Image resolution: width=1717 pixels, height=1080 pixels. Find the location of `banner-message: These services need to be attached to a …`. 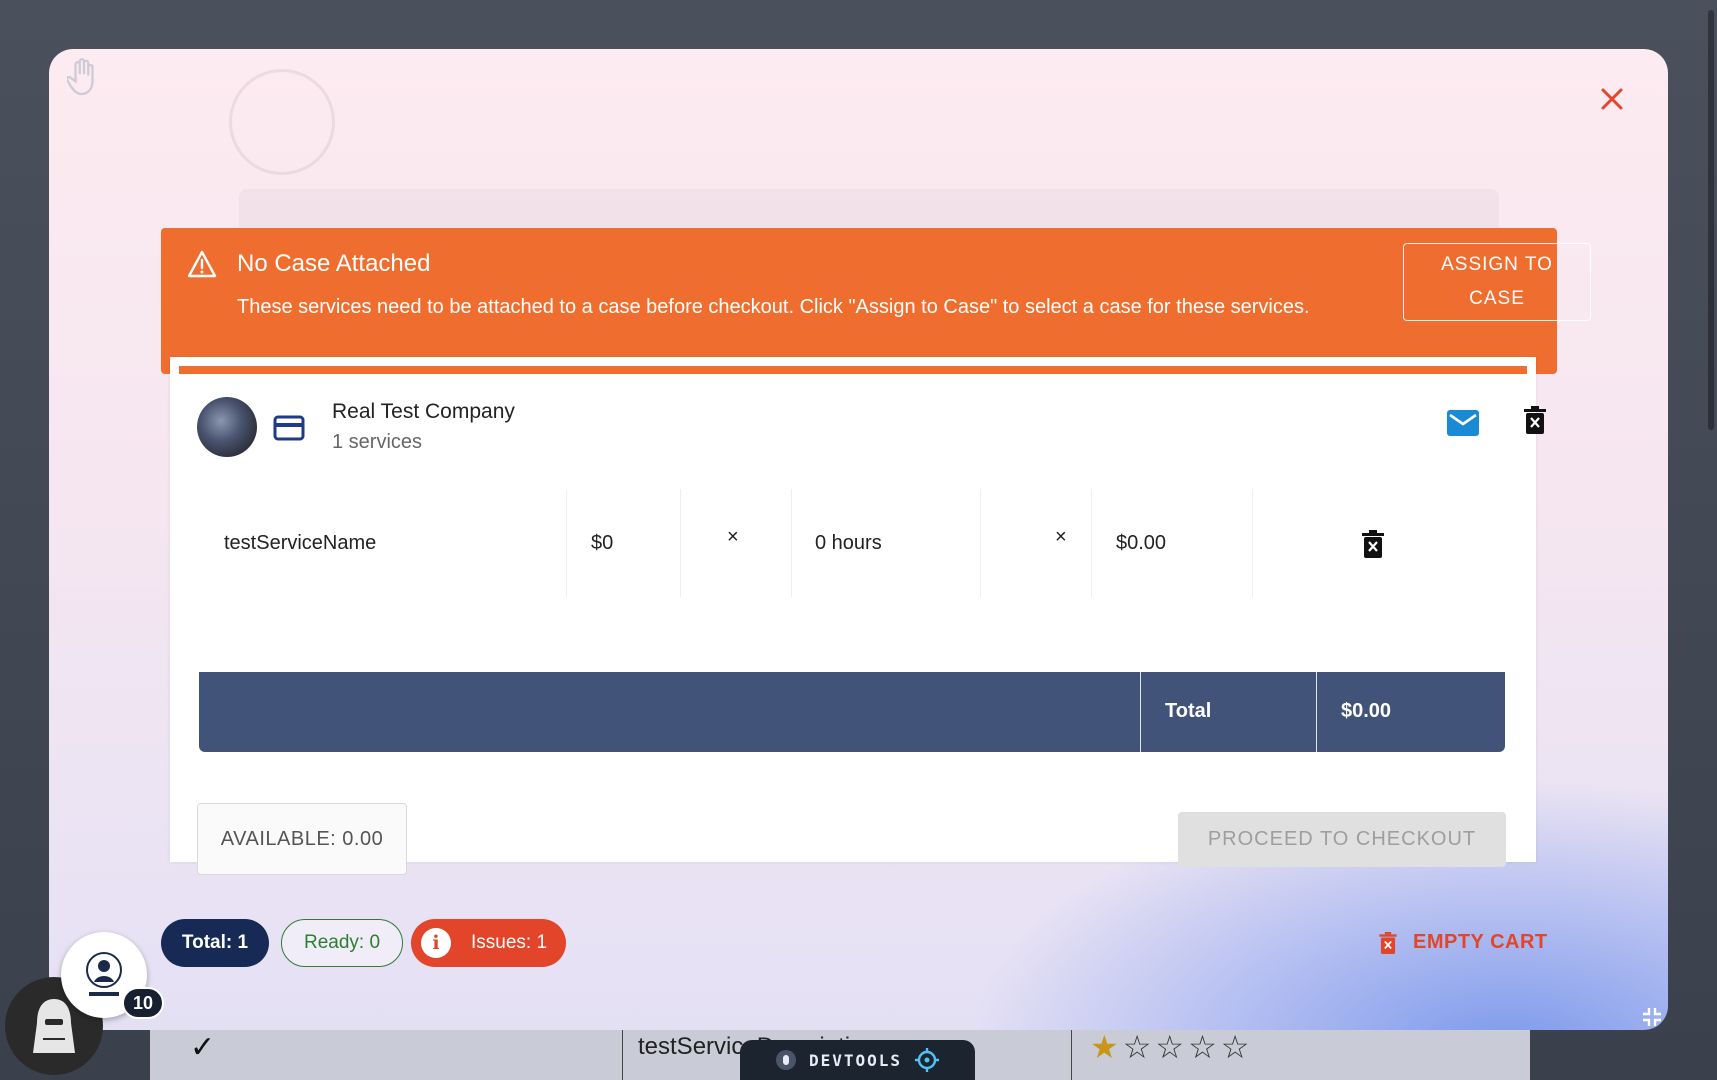

banner-message: These services need to be attached to a … is located at coordinates (773, 307).